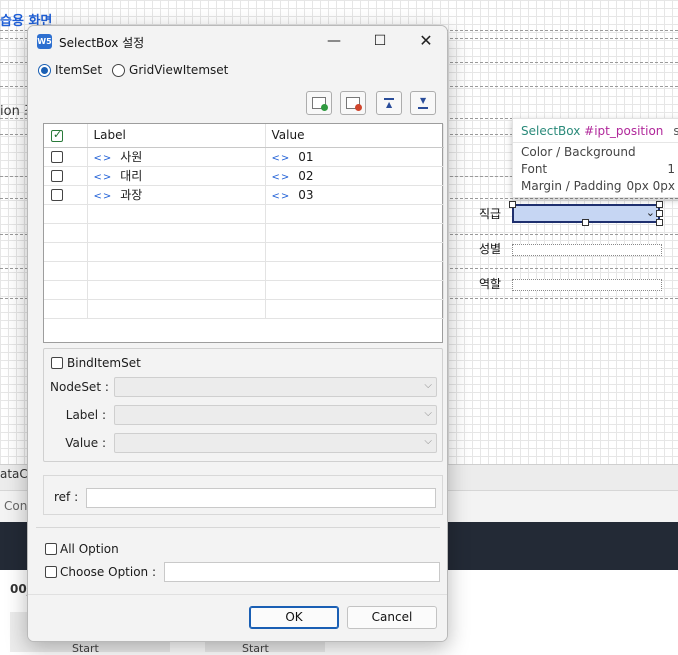 The image size is (678, 655). What do you see at coordinates (131, 195) in the screenshot?
I see `row-label: 과장` at bounding box center [131, 195].